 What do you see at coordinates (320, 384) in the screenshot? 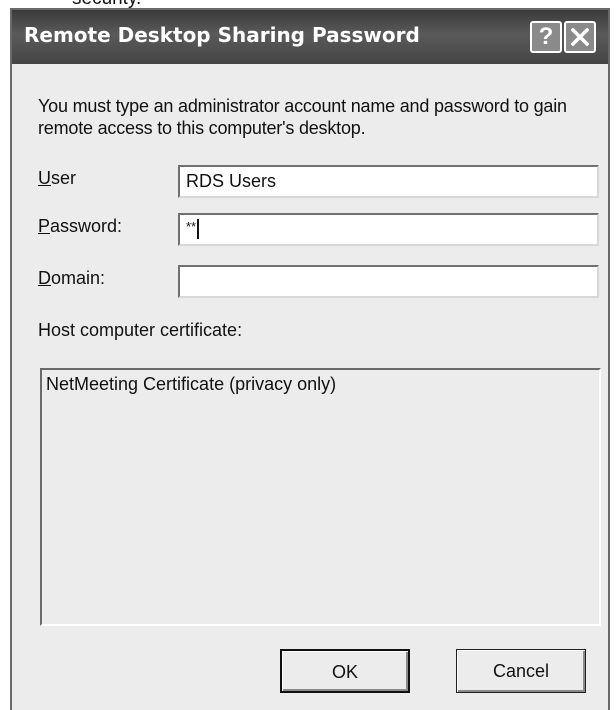
I see `certificate-list-item: NetMeeting Certificate (privacy only)` at bounding box center [320, 384].